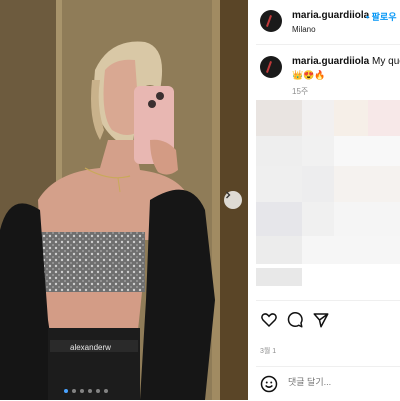 Image resolution: width=400 pixels, height=401 pixels. What do you see at coordinates (86, 391) in the screenshot?
I see `carousel-dots` at bounding box center [86, 391].